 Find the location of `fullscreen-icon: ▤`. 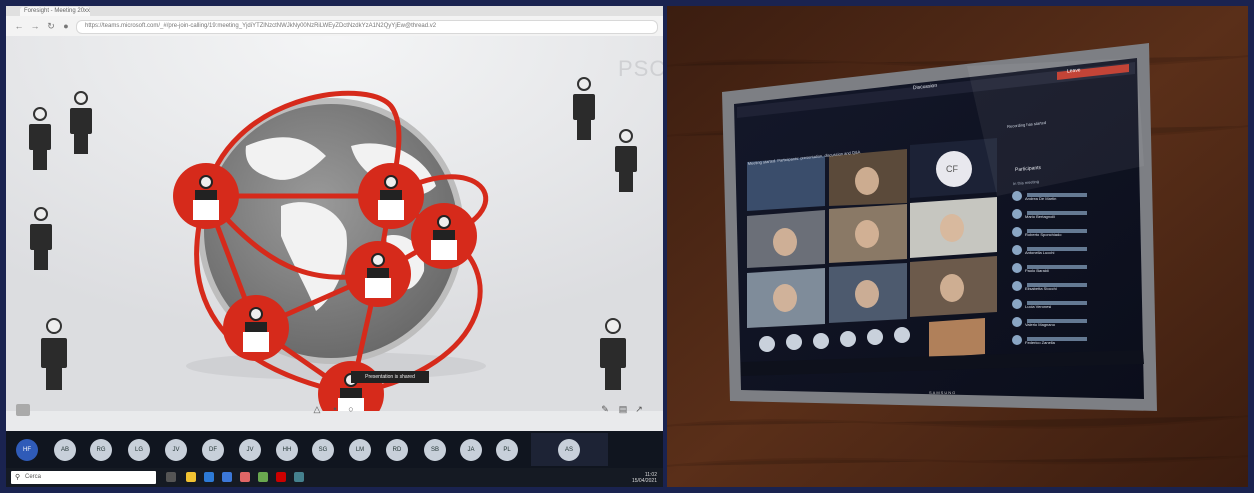

fullscreen-icon: ▤ is located at coordinates (623, 409).